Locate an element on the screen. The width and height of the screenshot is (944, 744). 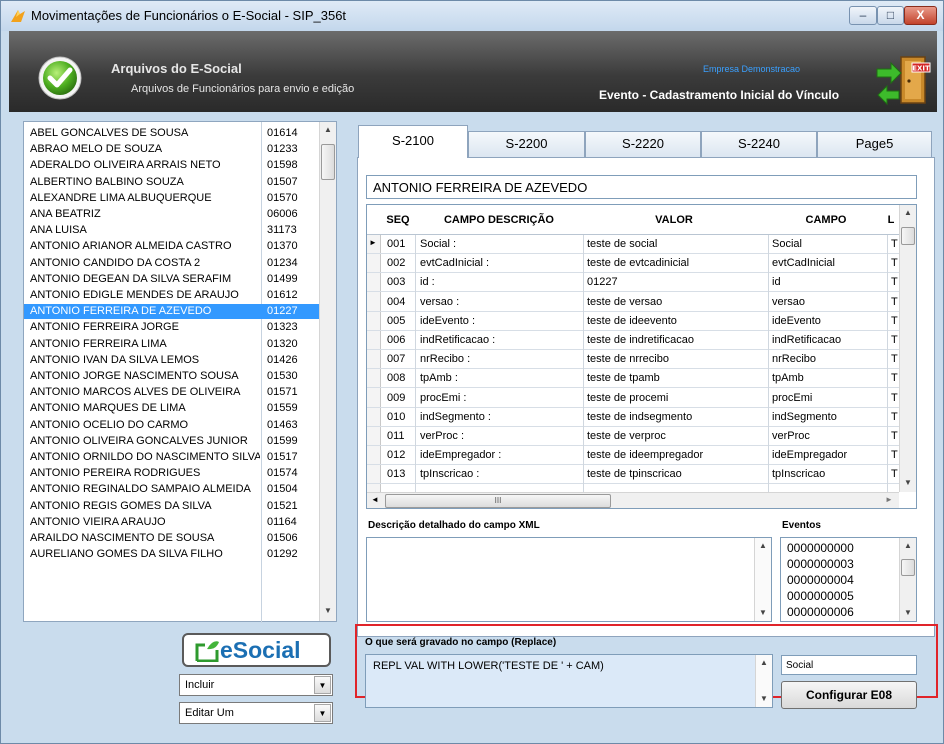
column-header-campo: CAMPO is located at coordinates (826, 220).